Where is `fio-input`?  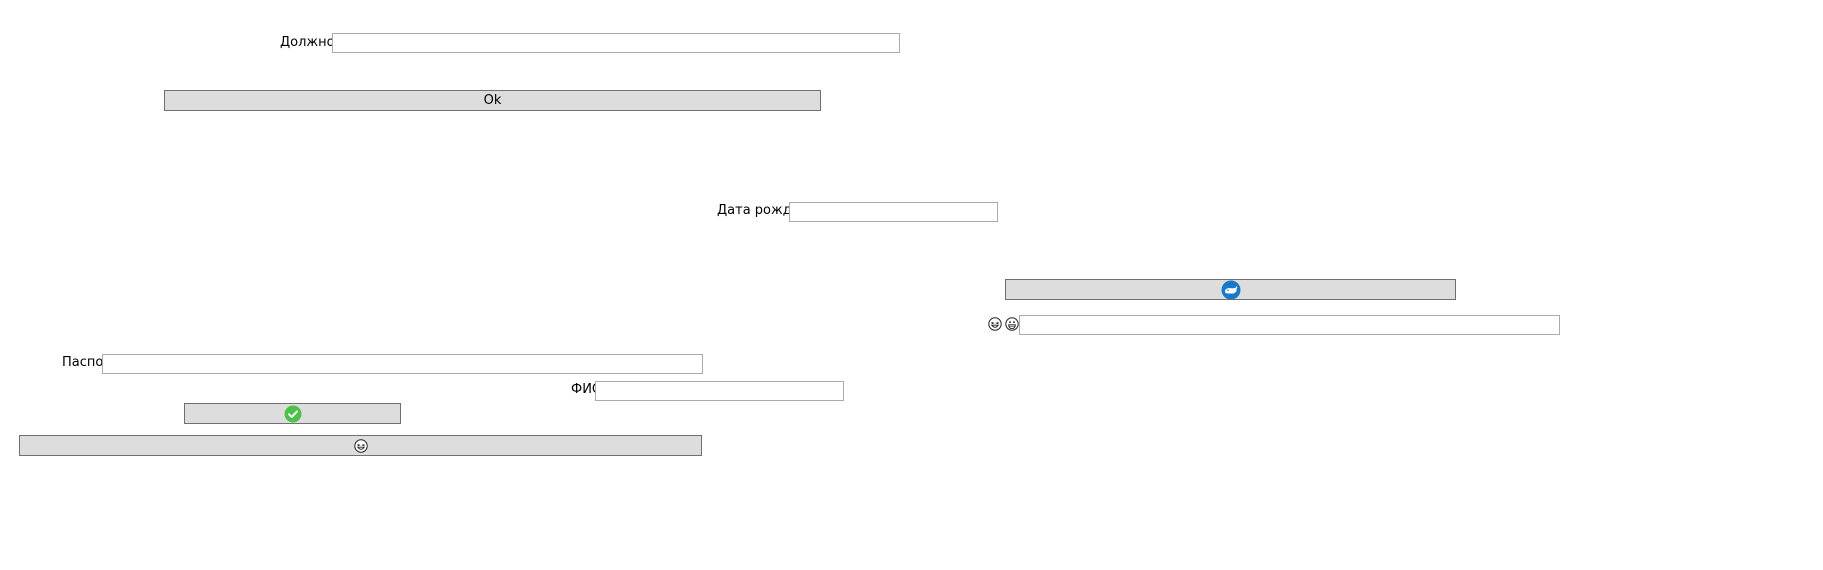
fio-input is located at coordinates (719, 391).